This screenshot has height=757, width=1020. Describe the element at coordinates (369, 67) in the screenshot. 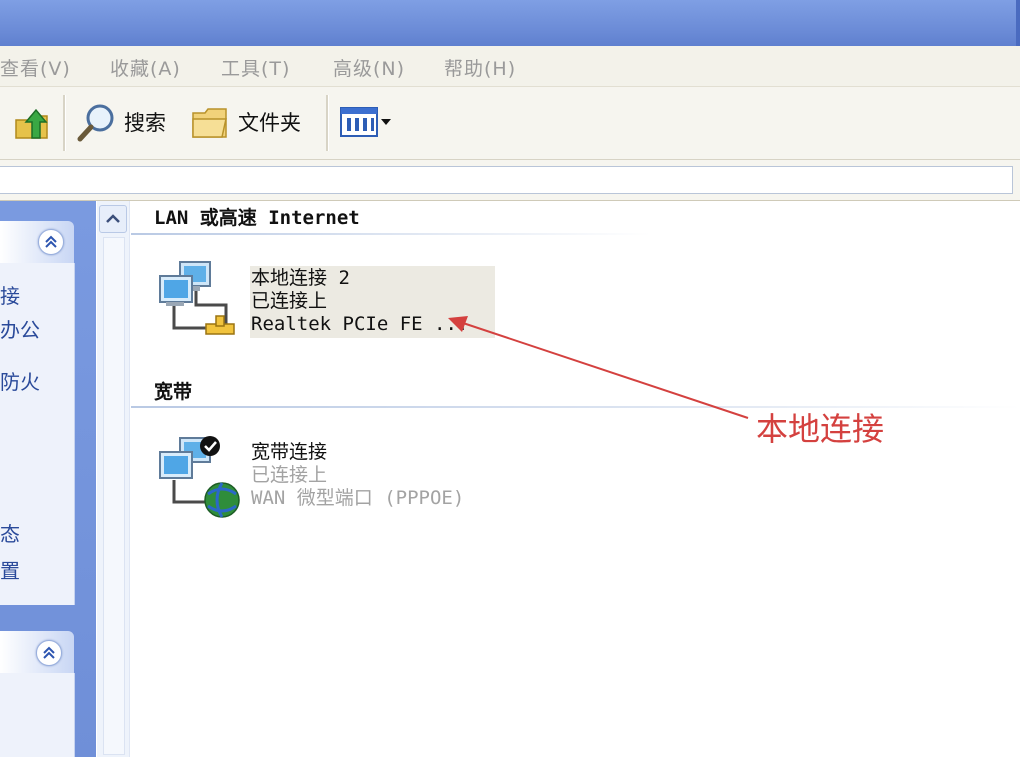

I see `menu-advanced: 高级(N)` at that location.